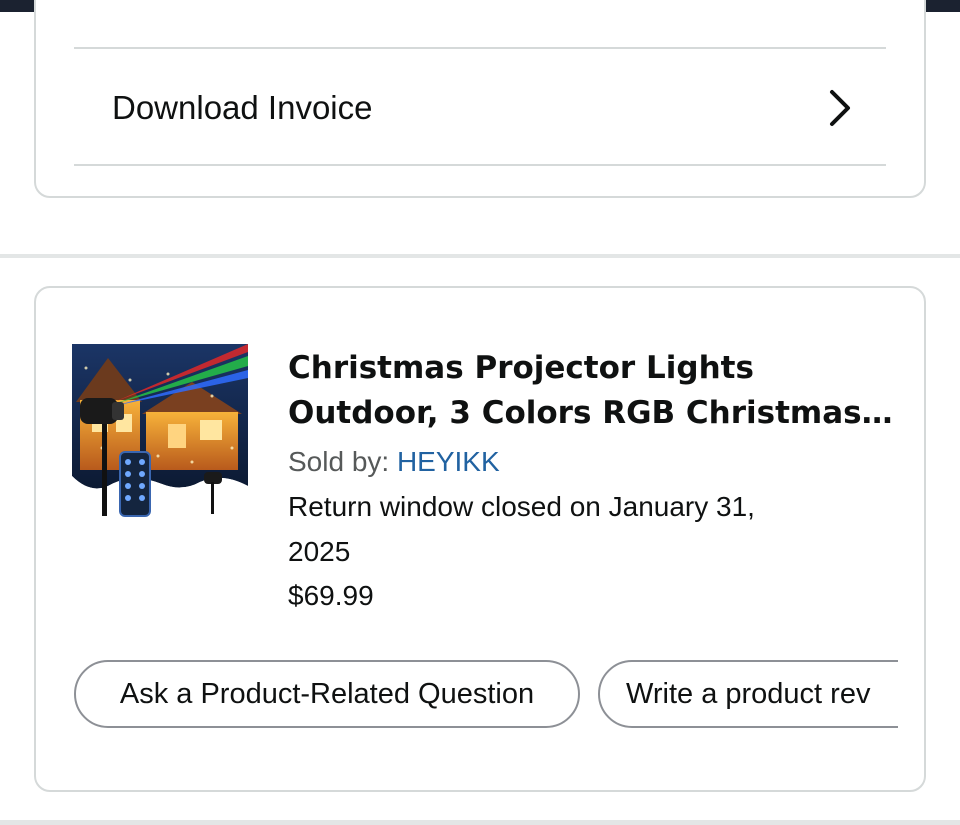  Describe the element at coordinates (840, 108) in the screenshot. I see `chevron-right-icon` at that location.